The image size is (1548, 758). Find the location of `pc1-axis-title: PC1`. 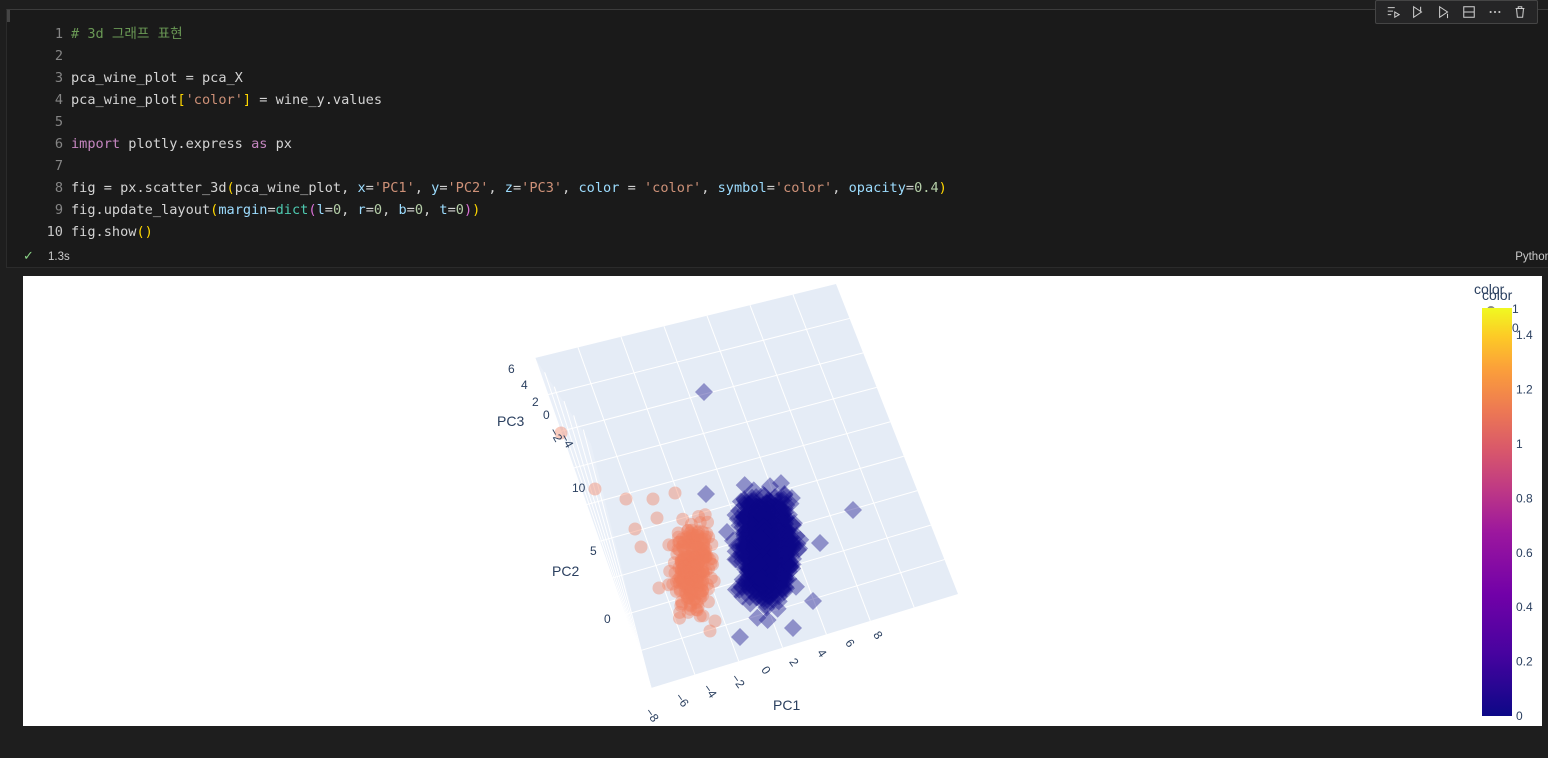

pc1-axis-title: PC1 is located at coordinates (786, 705).